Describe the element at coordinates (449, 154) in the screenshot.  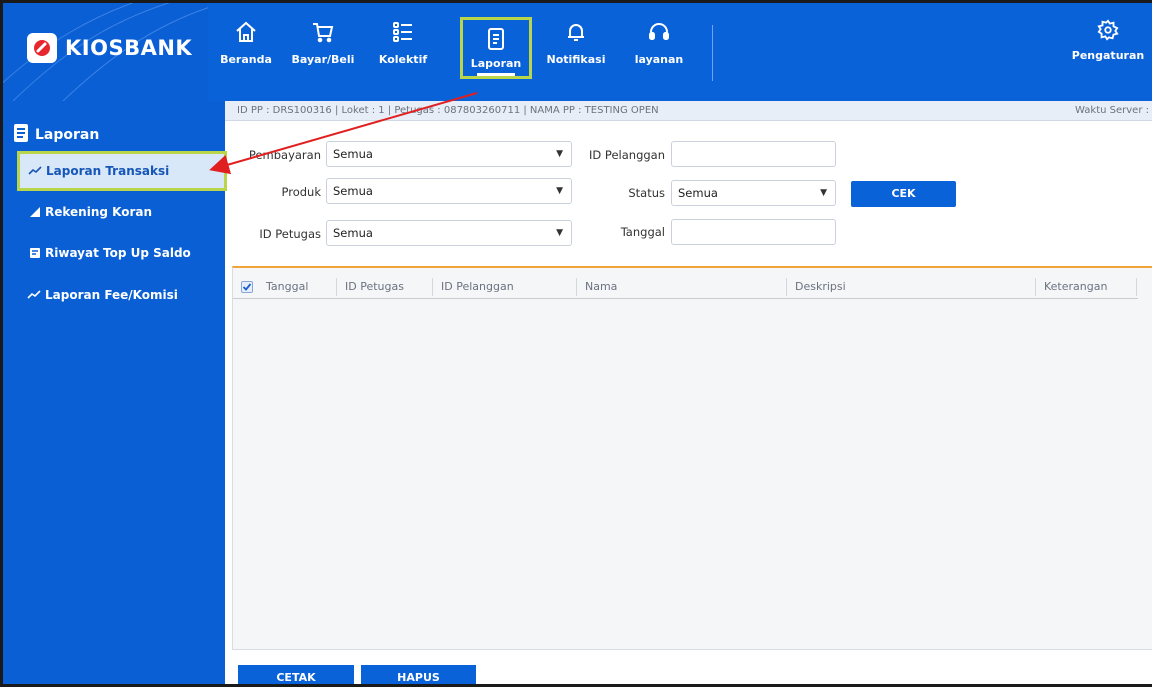
I see `pembayaran-select: Semua ▼` at that location.